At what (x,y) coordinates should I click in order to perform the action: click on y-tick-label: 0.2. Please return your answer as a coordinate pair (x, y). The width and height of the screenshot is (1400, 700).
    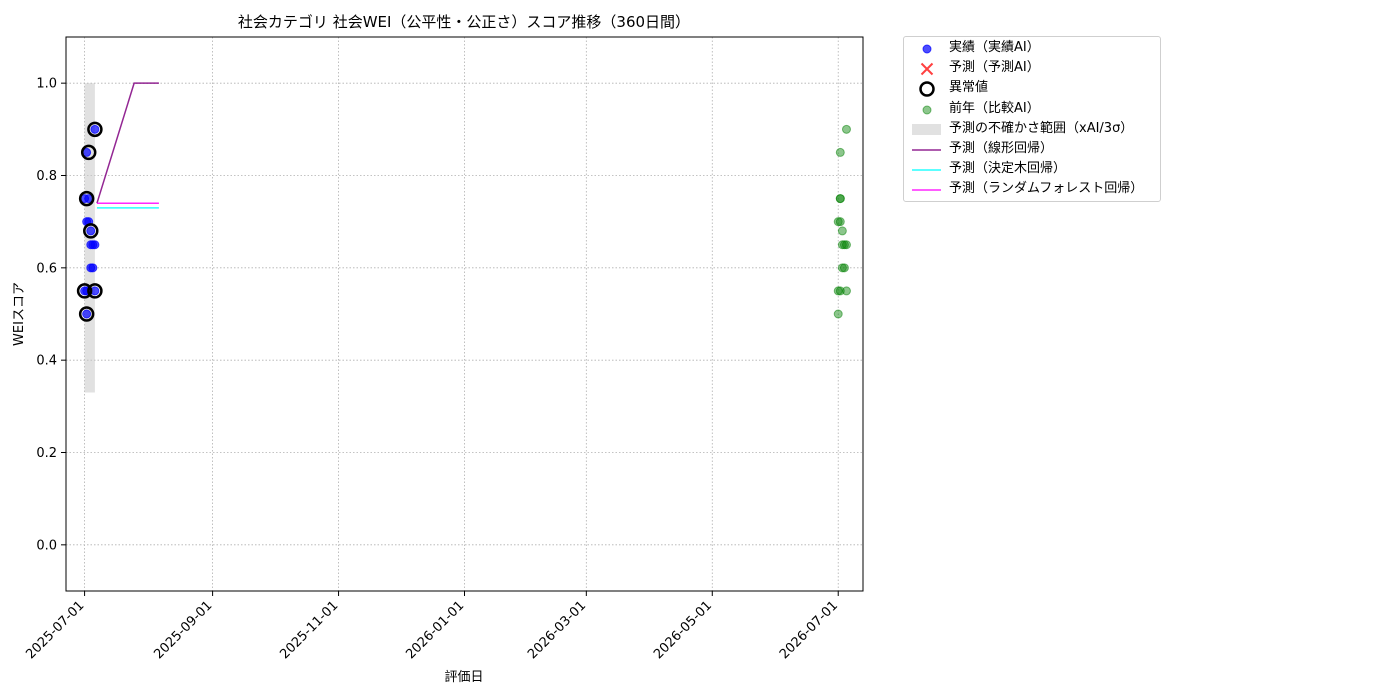
    Looking at the image, I should click on (46, 453).